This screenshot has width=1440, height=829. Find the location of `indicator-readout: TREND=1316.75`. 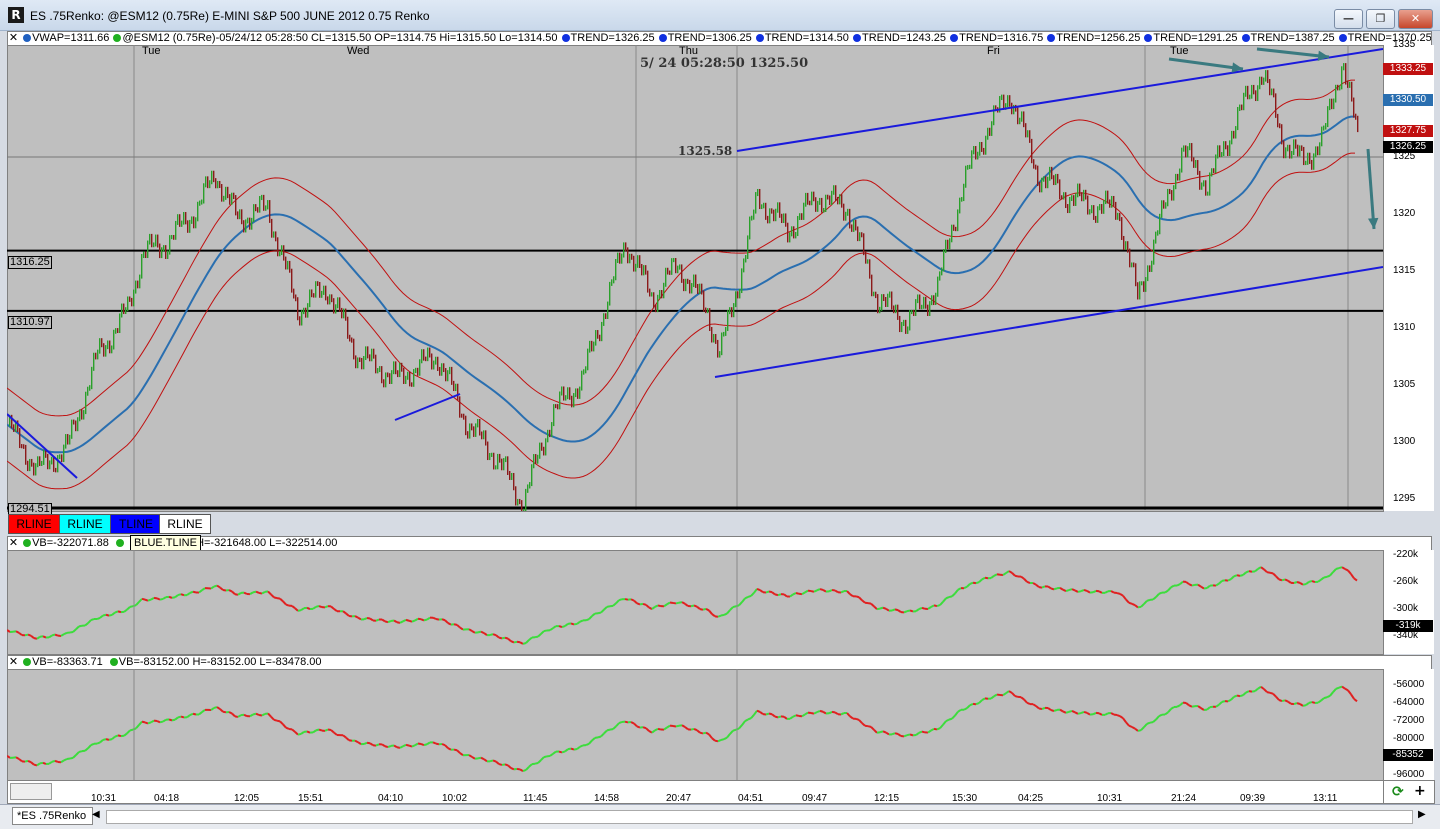

indicator-readout: TREND=1316.75 is located at coordinates (1002, 38).